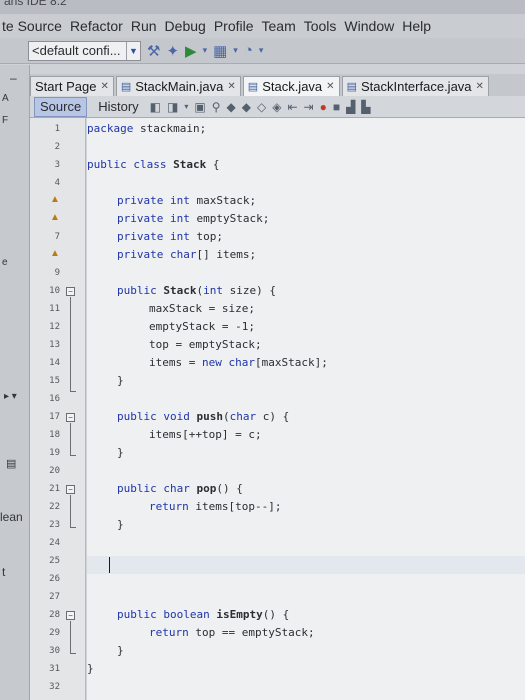  Describe the element at coordinates (320, 26) in the screenshot. I see `menu-tools: Tools` at that location.